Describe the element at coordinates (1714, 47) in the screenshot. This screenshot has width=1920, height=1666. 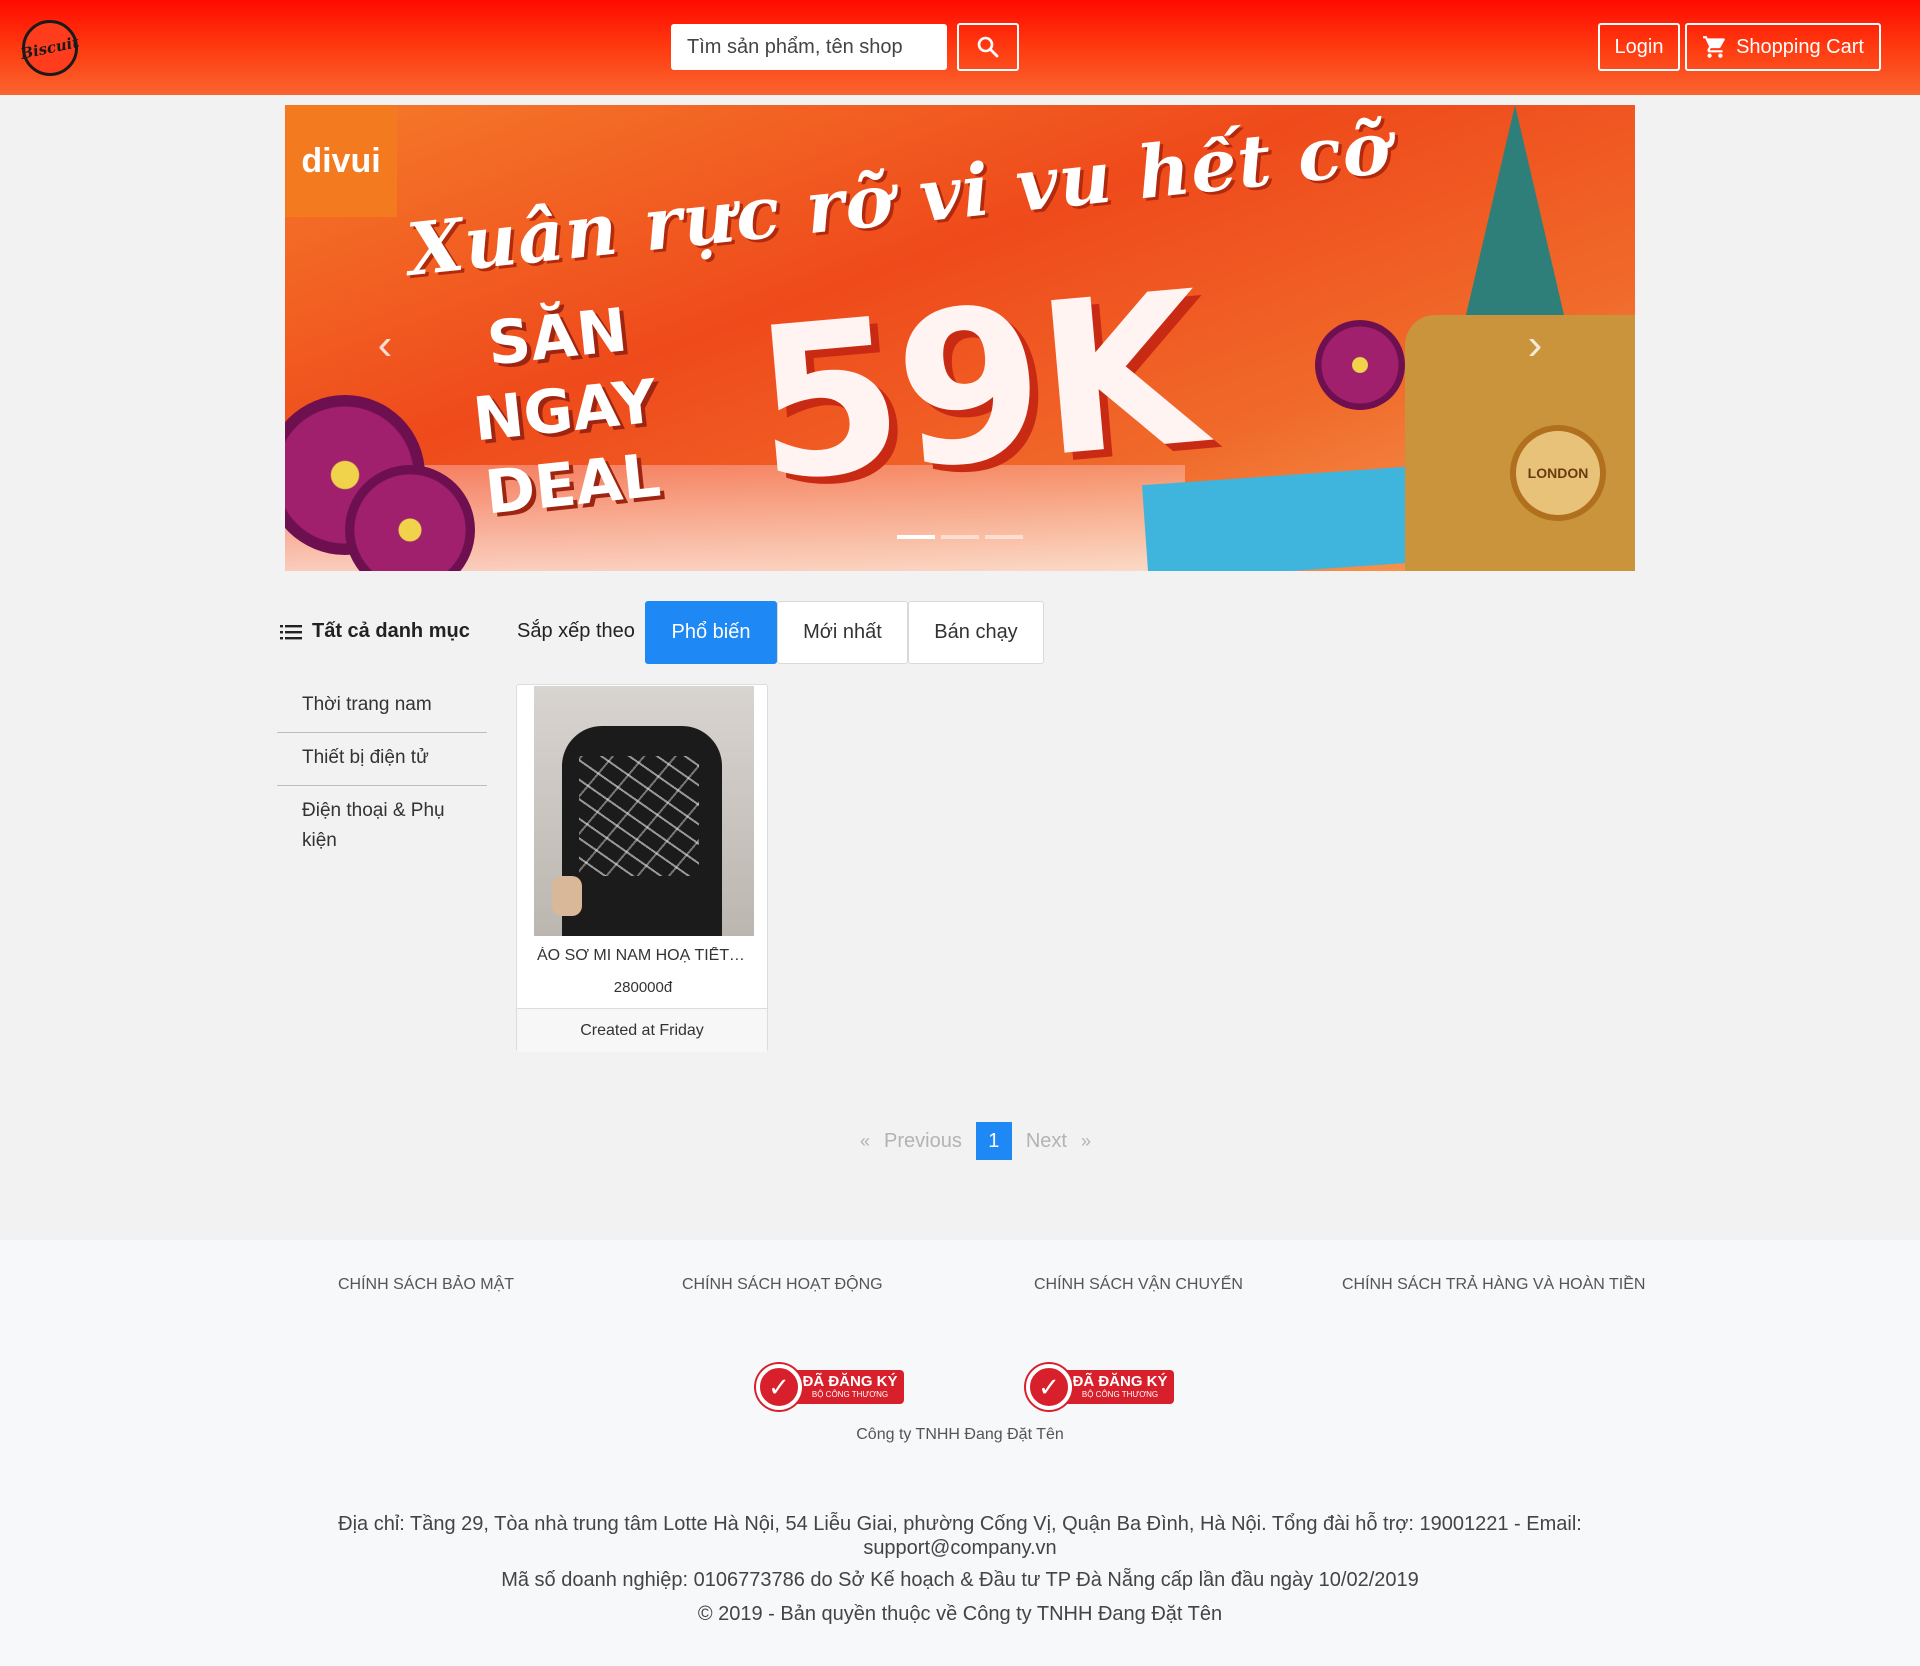
I see `cart-icon` at that location.